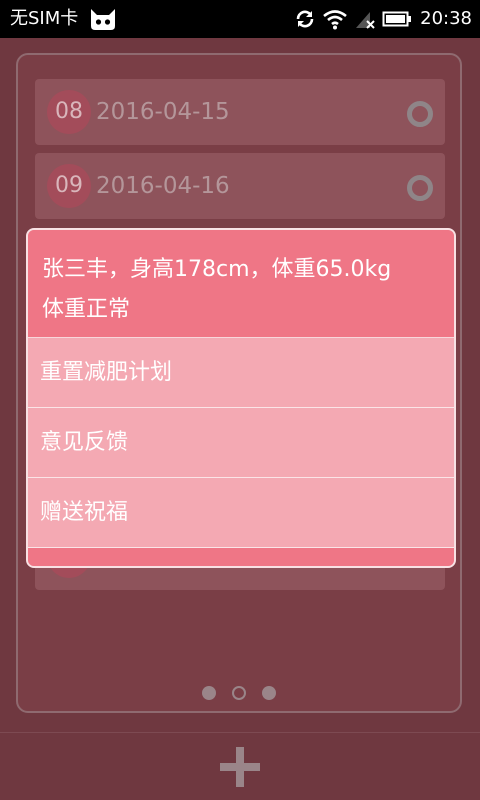  What do you see at coordinates (397, 19) in the screenshot?
I see `battery-icon` at bounding box center [397, 19].